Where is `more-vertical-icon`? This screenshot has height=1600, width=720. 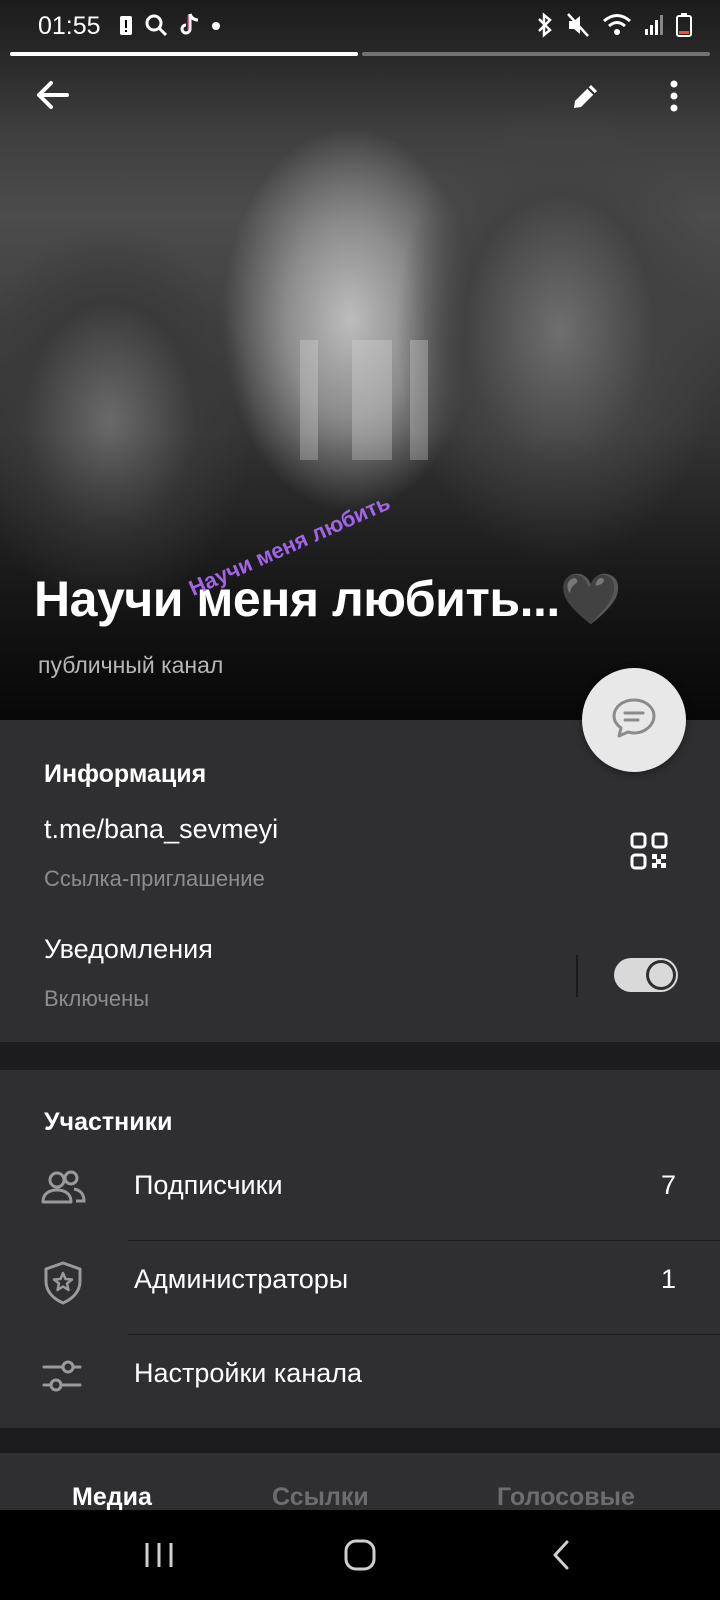
more-vertical-icon is located at coordinates (674, 98).